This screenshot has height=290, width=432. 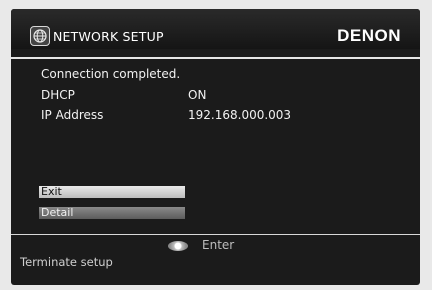 I want to click on enter-button-icon, so click(x=178, y=246).